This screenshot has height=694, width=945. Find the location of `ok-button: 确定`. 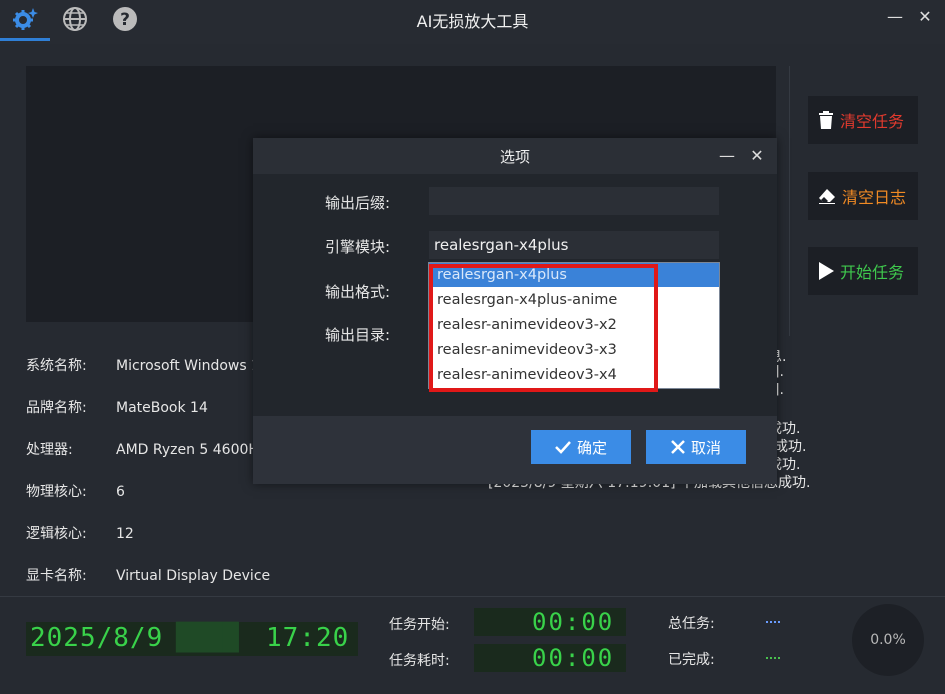

ok-button: 确定 is located at coordinates (581, 447).